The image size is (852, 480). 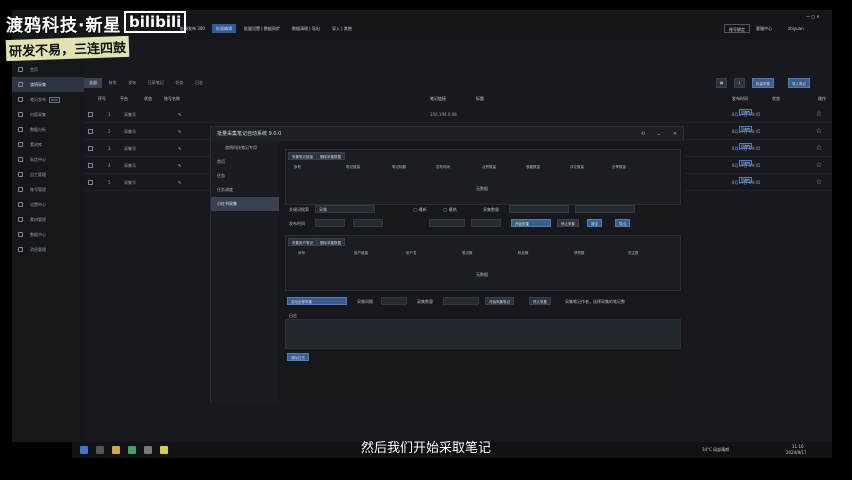 I want to click on dialog-nav-schedule: 任务调度, so click(x=245, y=190).